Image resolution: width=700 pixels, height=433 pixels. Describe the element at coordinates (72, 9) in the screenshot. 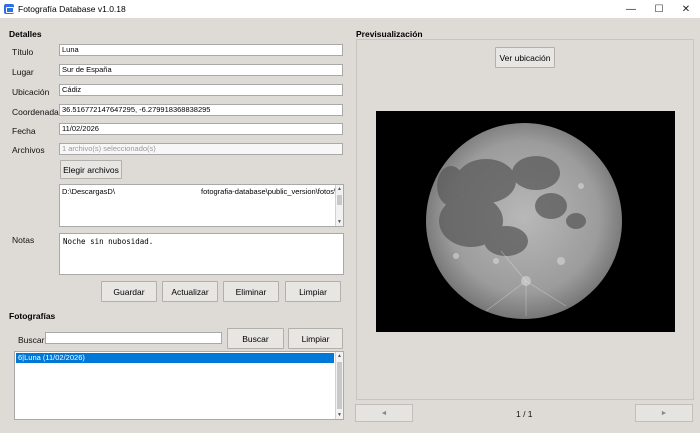

I see `window-title: Fotografía Database v1.0.18` at that location.